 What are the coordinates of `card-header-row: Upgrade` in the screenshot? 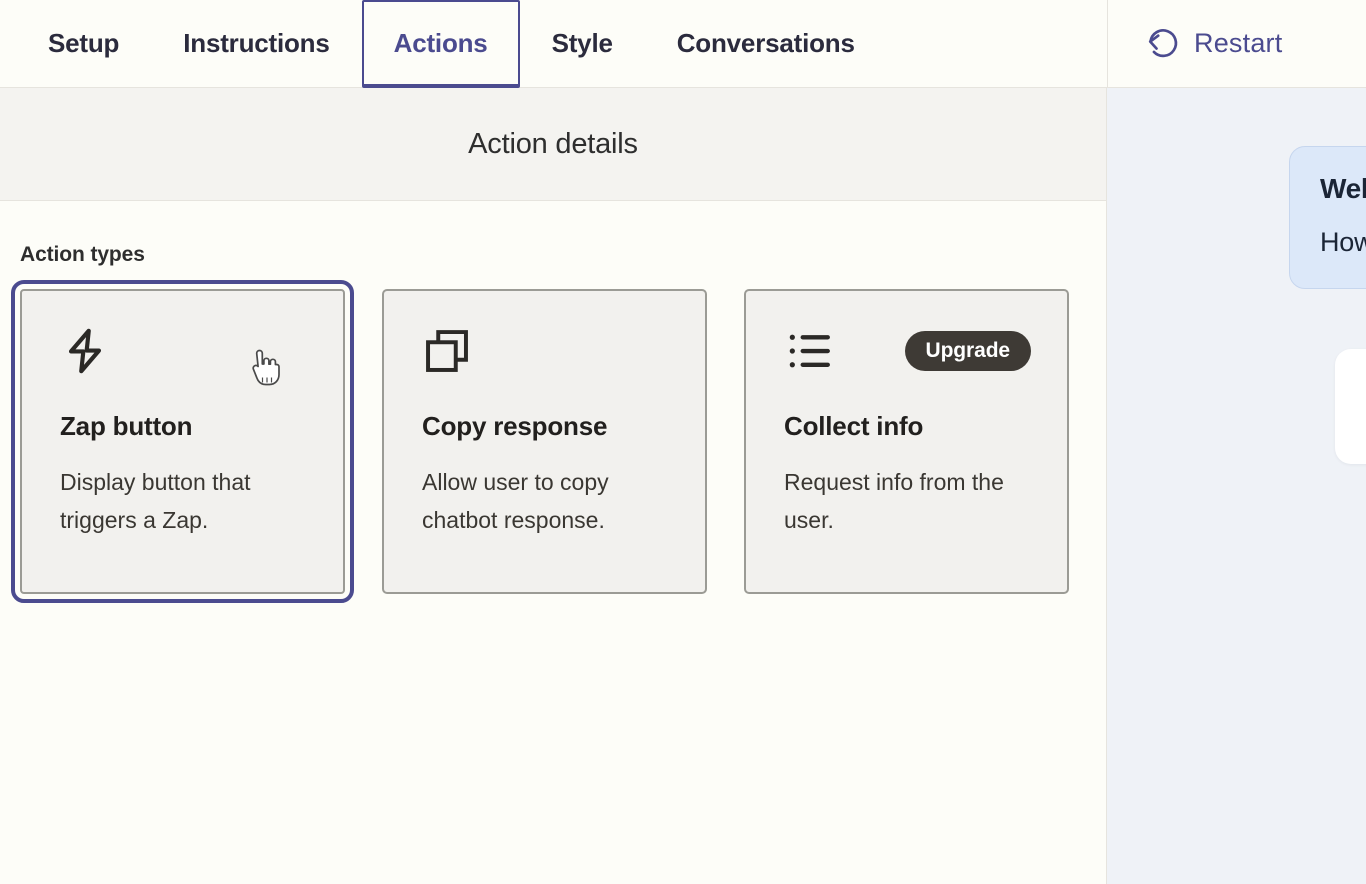 It's located at (910, 351).